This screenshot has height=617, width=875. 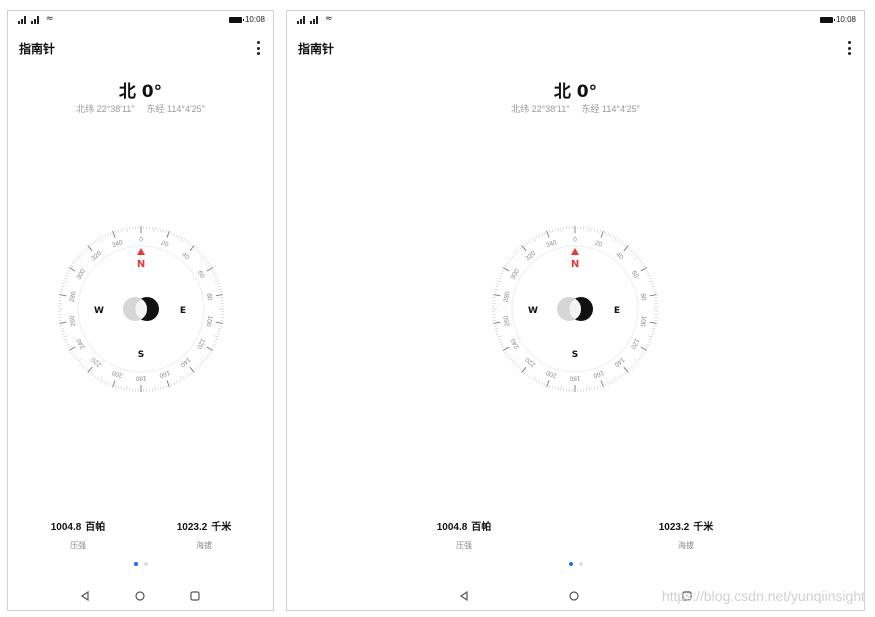 I want to click on pressure-unit: 百帕, so click(x=481, y=527).